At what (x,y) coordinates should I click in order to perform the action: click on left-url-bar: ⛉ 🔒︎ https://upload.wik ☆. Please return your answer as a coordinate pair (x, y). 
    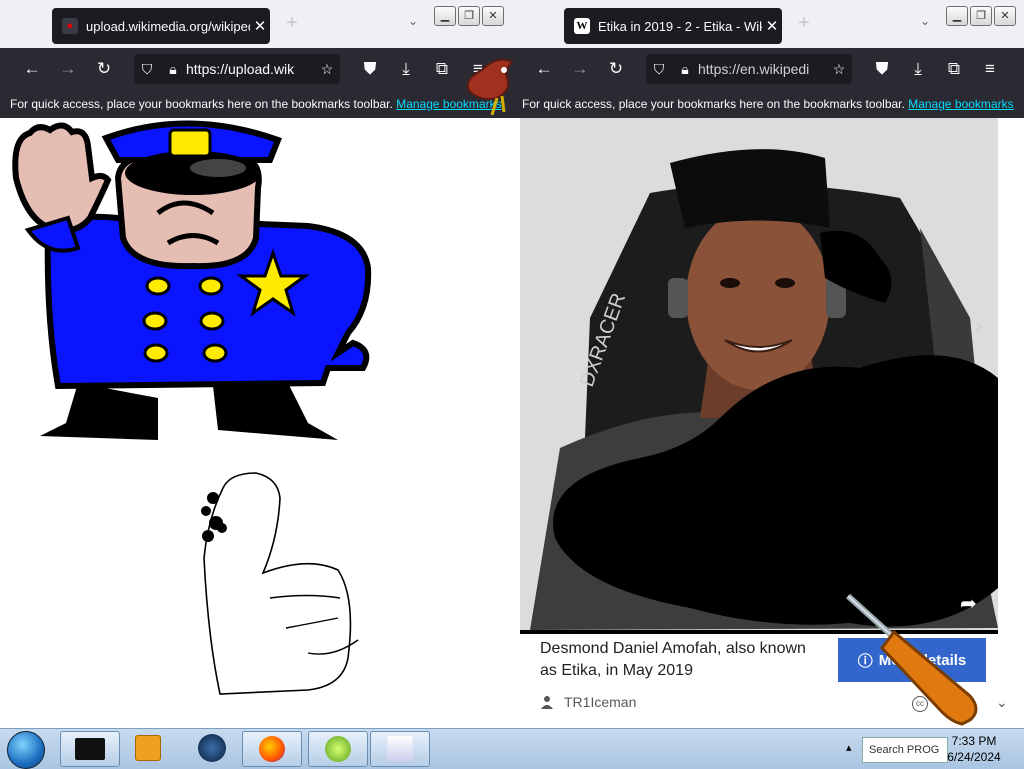
    Looking at the image, I should click on (237, 69).